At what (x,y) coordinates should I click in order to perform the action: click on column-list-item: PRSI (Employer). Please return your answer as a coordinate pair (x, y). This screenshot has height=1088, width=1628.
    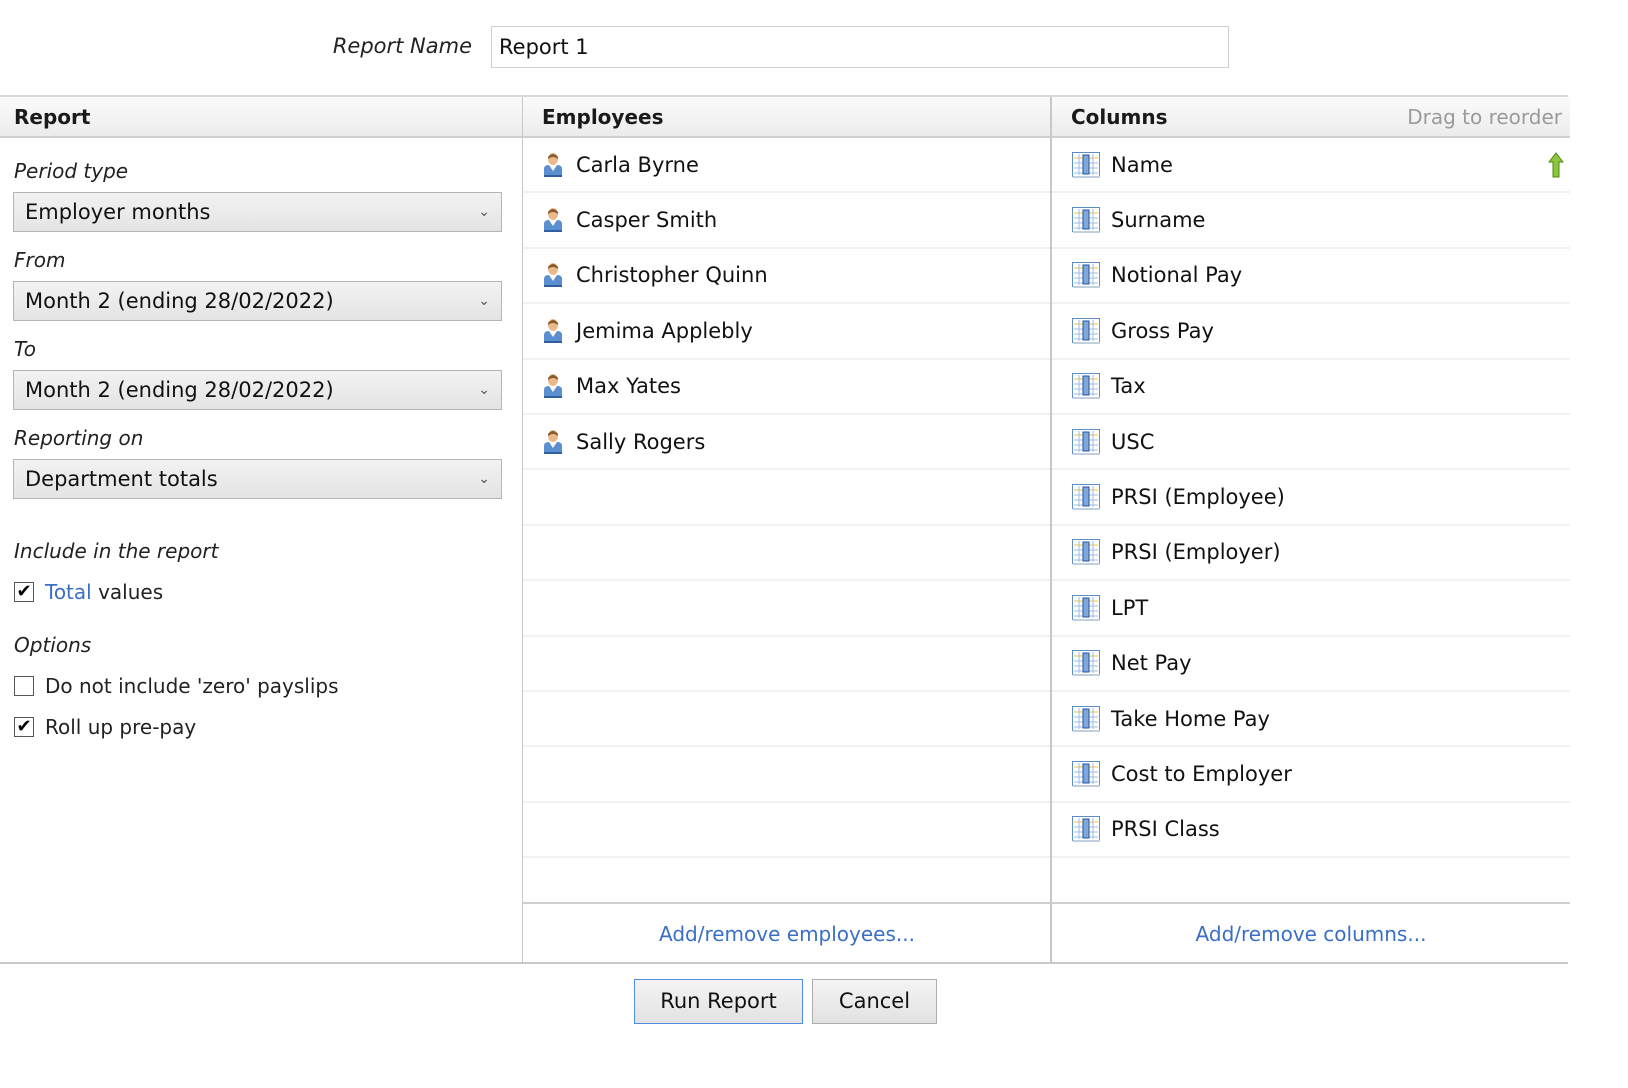
    Looking at the image, I should click on (1311, 554).